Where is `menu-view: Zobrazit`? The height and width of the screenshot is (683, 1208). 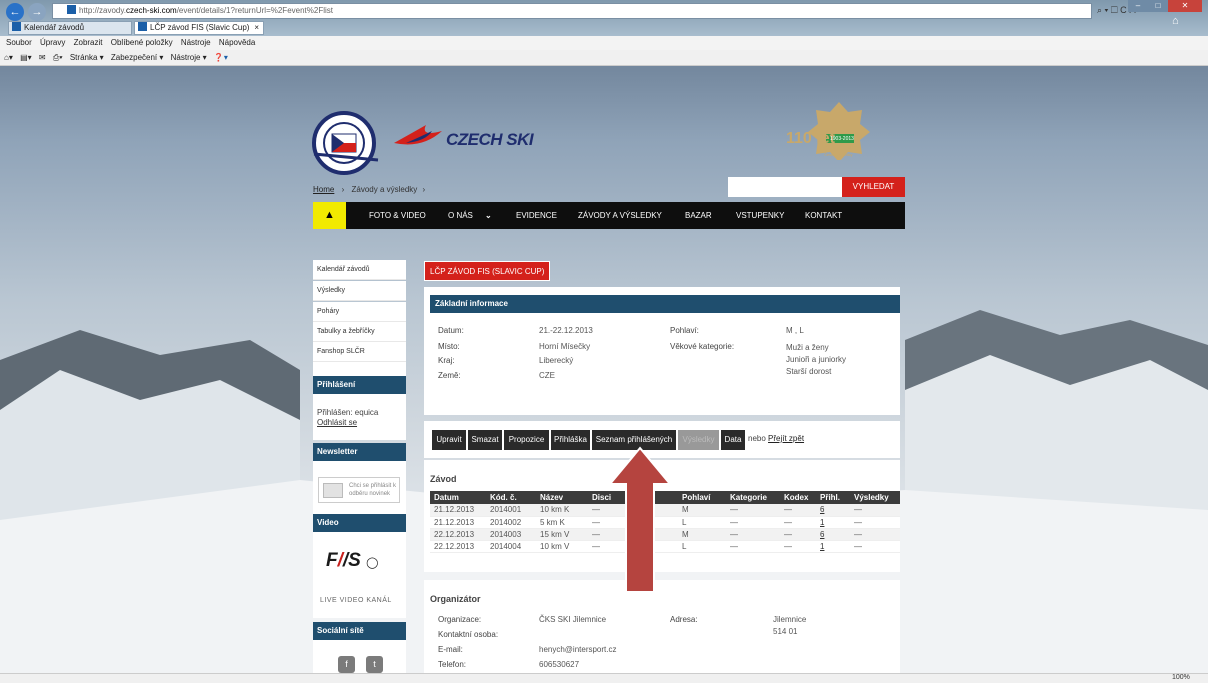 menu-view: Zobrazit is located at coordinates (88, 42).